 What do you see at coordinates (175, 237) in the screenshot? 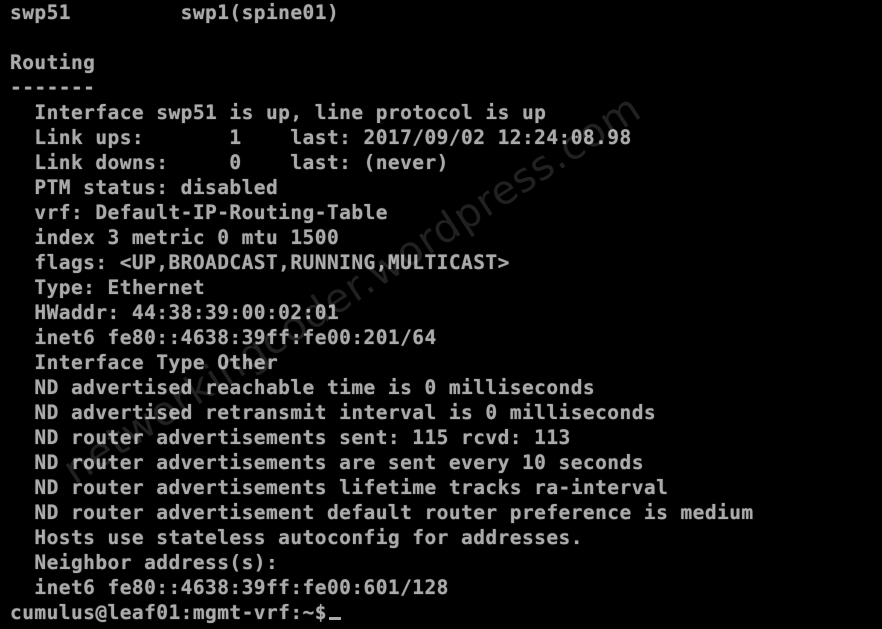
I see `output-line: index 3 metric 0 mtu 1500` at bounding box center [175, 237].